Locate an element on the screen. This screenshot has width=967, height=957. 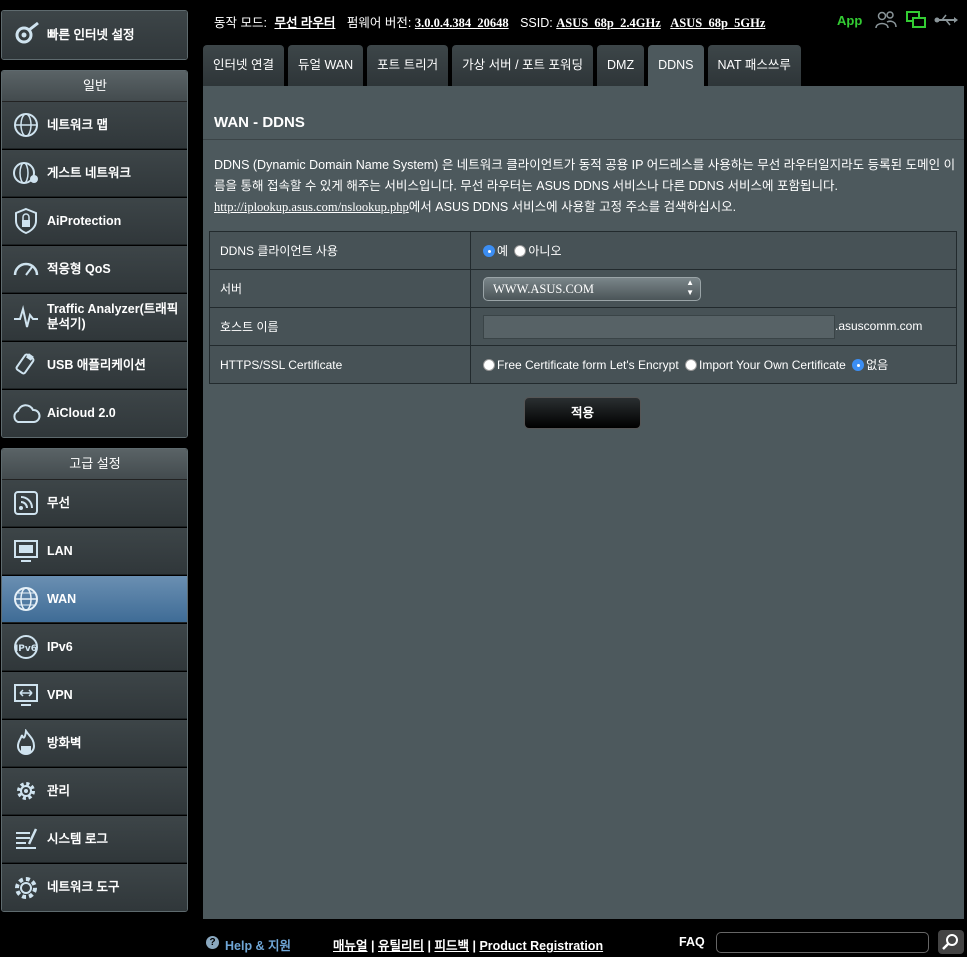
tab-internet-connection: 인터넷 연결 is located at coordinates (243, 65).